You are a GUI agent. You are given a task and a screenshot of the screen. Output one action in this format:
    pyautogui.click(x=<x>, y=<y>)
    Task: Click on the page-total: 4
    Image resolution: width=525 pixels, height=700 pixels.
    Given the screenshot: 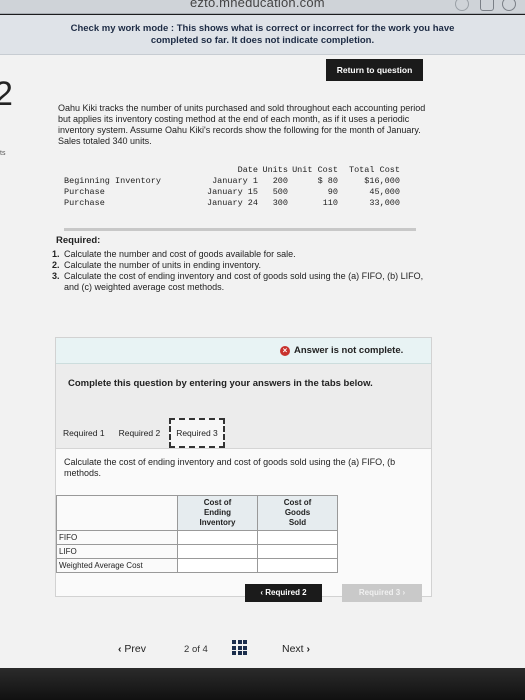 What is the action you would take?
    pyautogui.click(x=205, y=649)
    